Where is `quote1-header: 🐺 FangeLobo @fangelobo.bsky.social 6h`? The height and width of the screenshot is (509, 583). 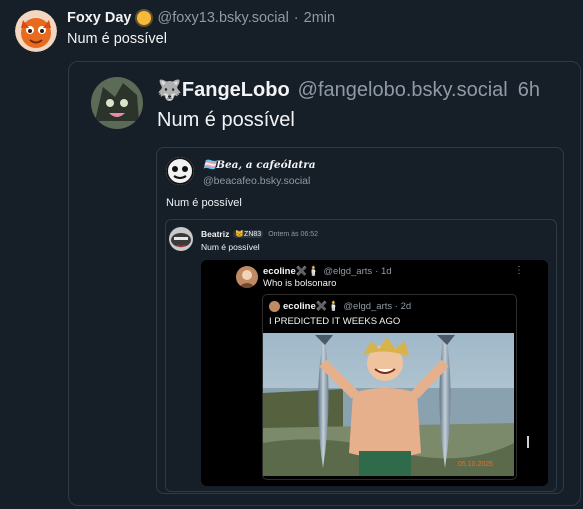
quote1-header: 🐺 FangeLobo @fangelobo.bsky.social 6h is located at coordinates (348, 90).